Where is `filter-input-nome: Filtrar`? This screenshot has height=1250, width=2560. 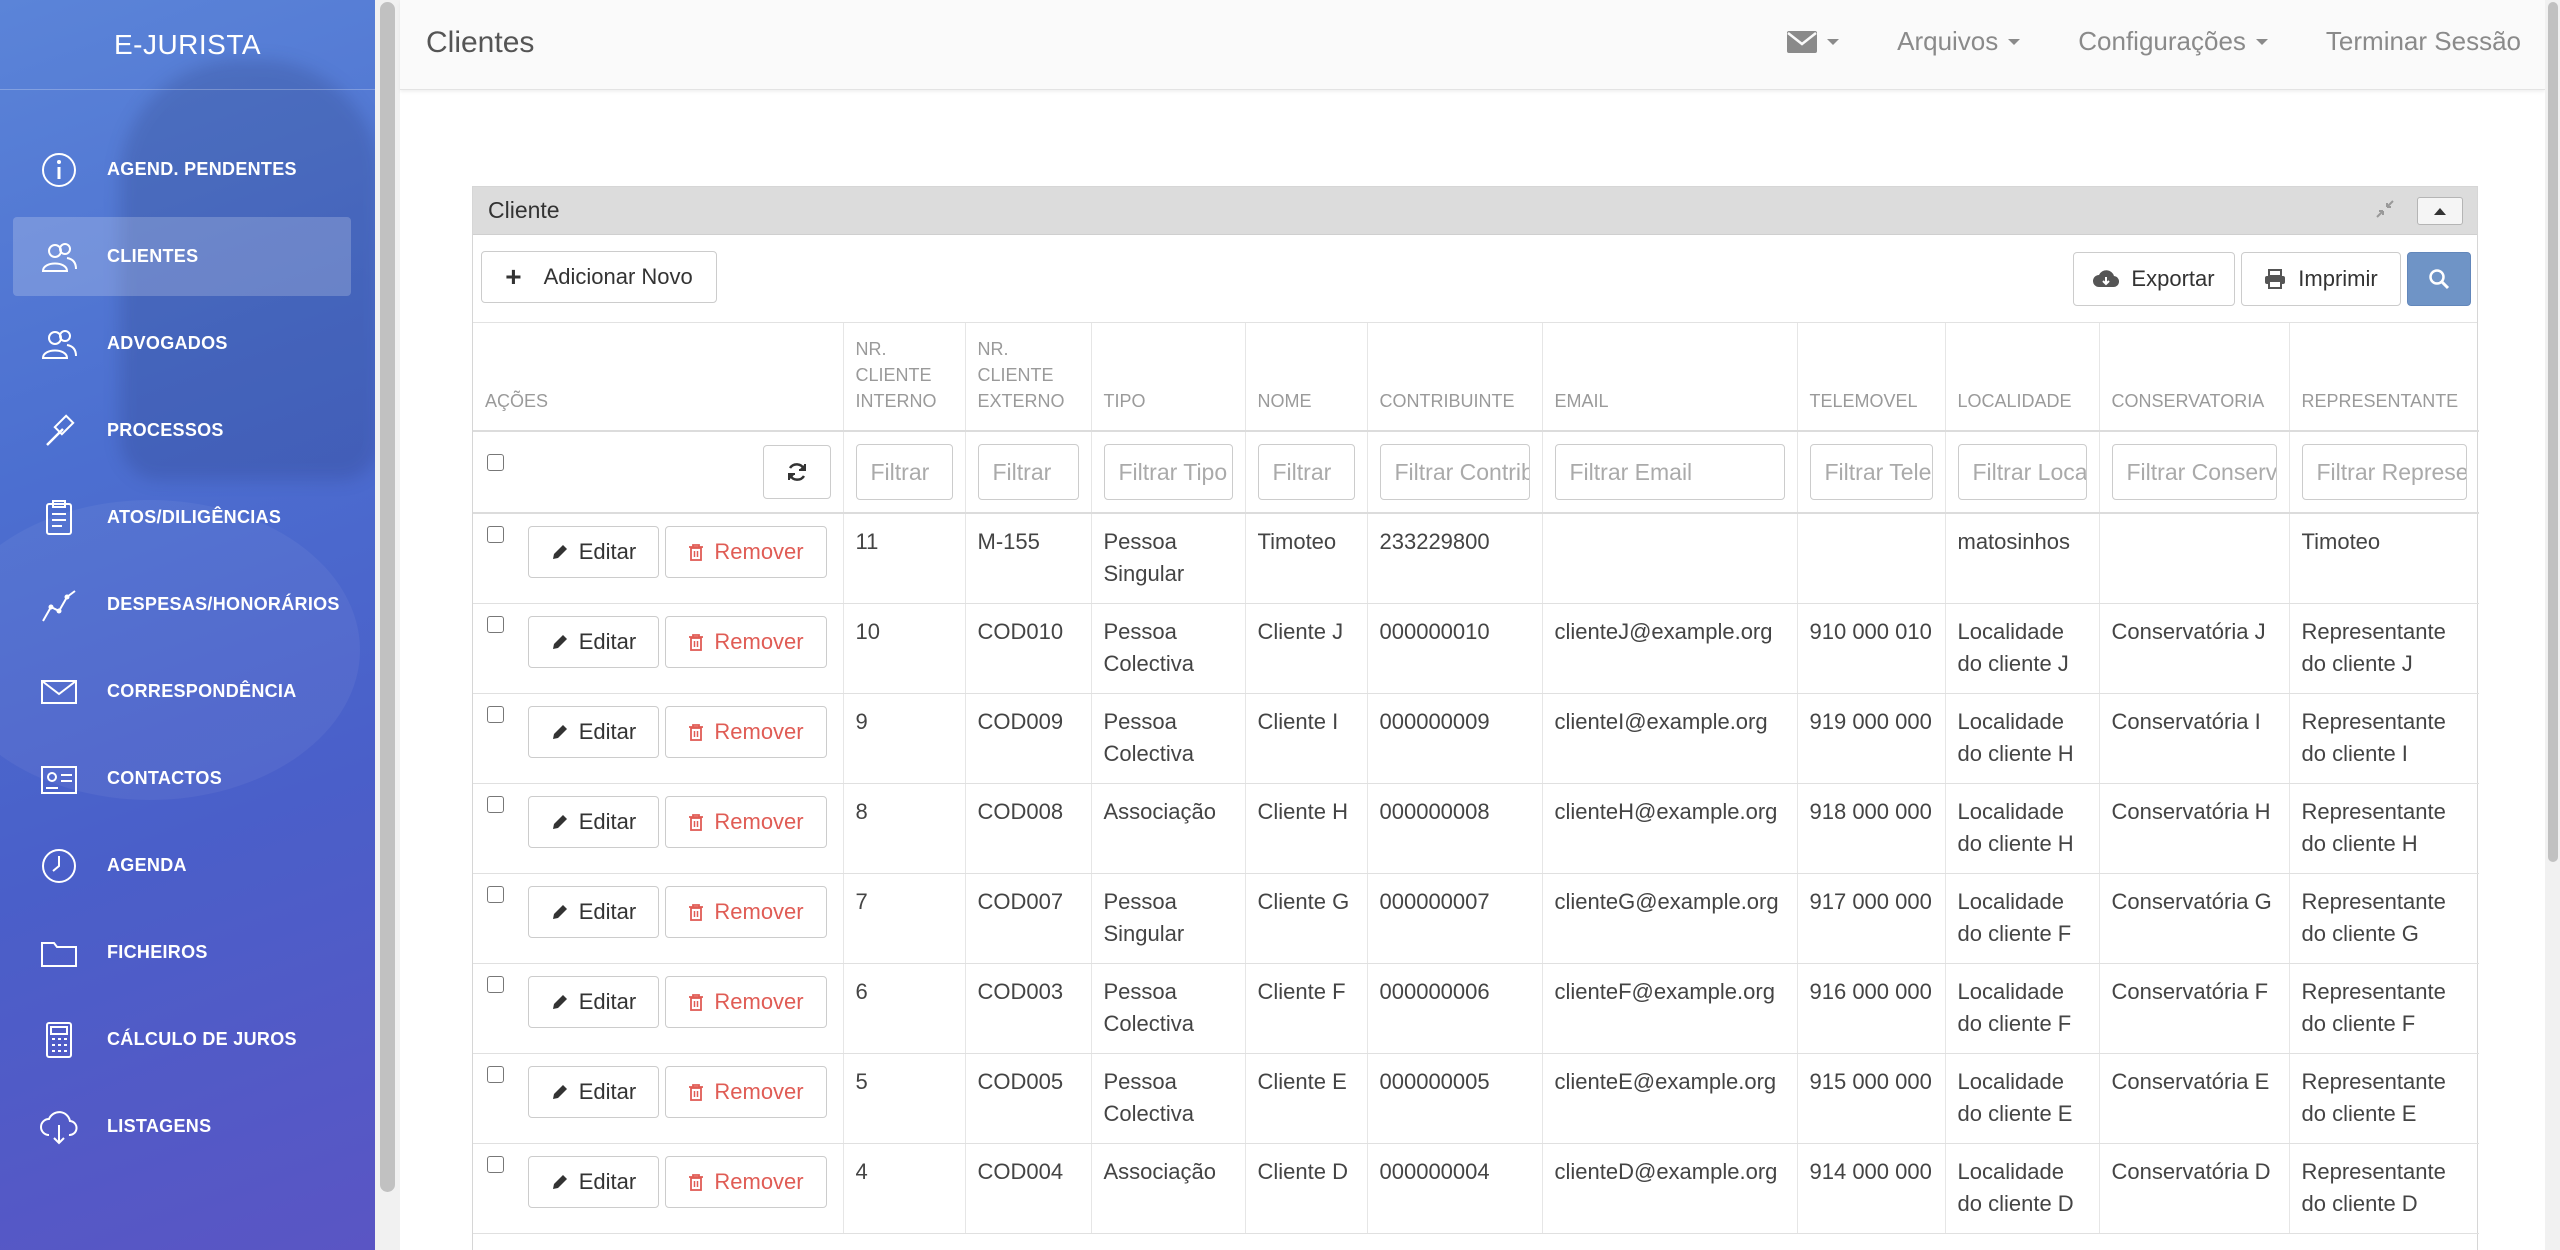 filter-input-nome: Filtrar is located at coordinates (1306, 472).